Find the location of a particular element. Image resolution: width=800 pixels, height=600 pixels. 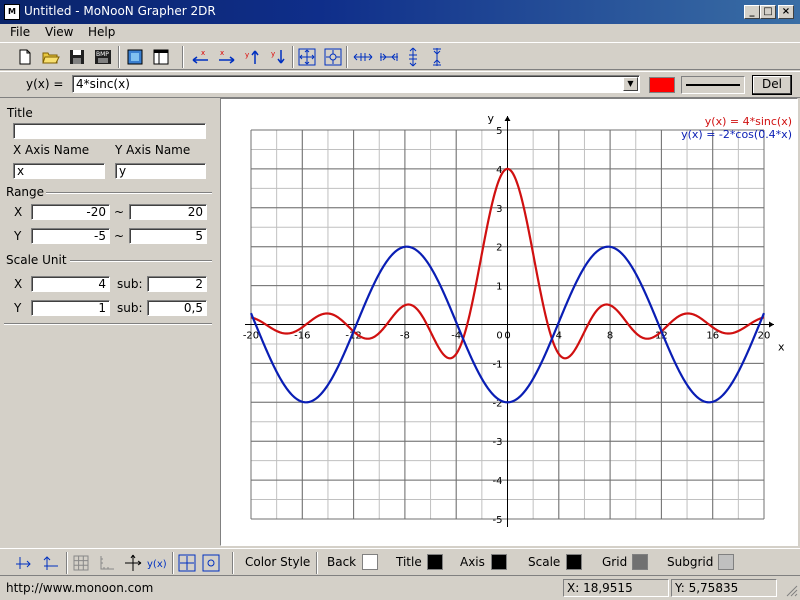

x-shift-right-icon: x is located at coordinates (227, 57).